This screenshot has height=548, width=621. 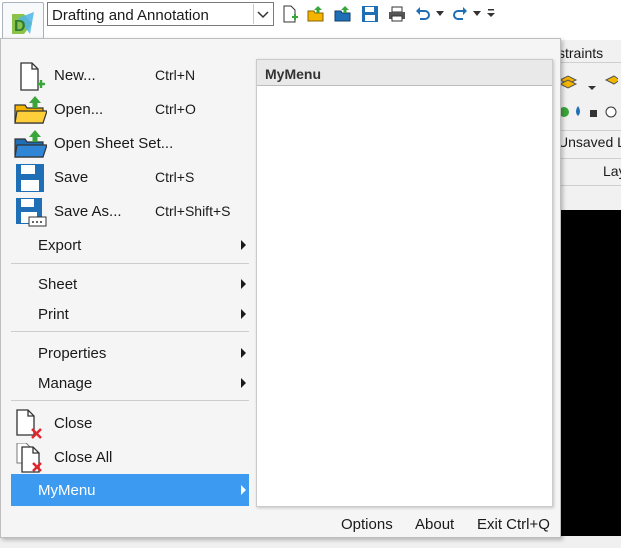 I want to click on menu-item-save-as: Save As... Ctrl+Shift+S, so click(x=130, y=211).